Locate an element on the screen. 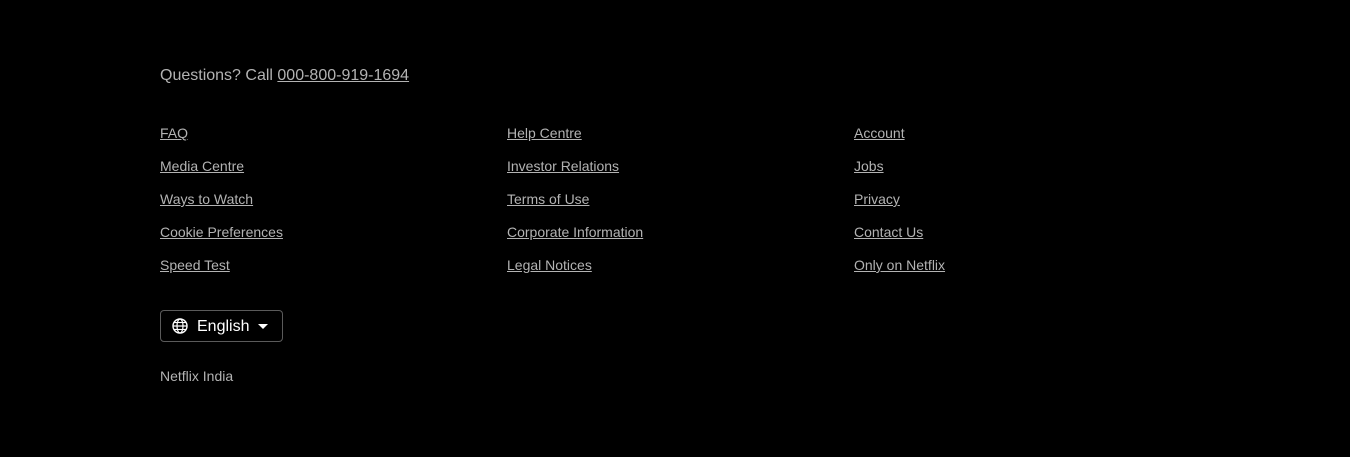 The image size is (1350, 457). link-only-on-netflix: Only on Netflix is located at coordinates (899, 265).